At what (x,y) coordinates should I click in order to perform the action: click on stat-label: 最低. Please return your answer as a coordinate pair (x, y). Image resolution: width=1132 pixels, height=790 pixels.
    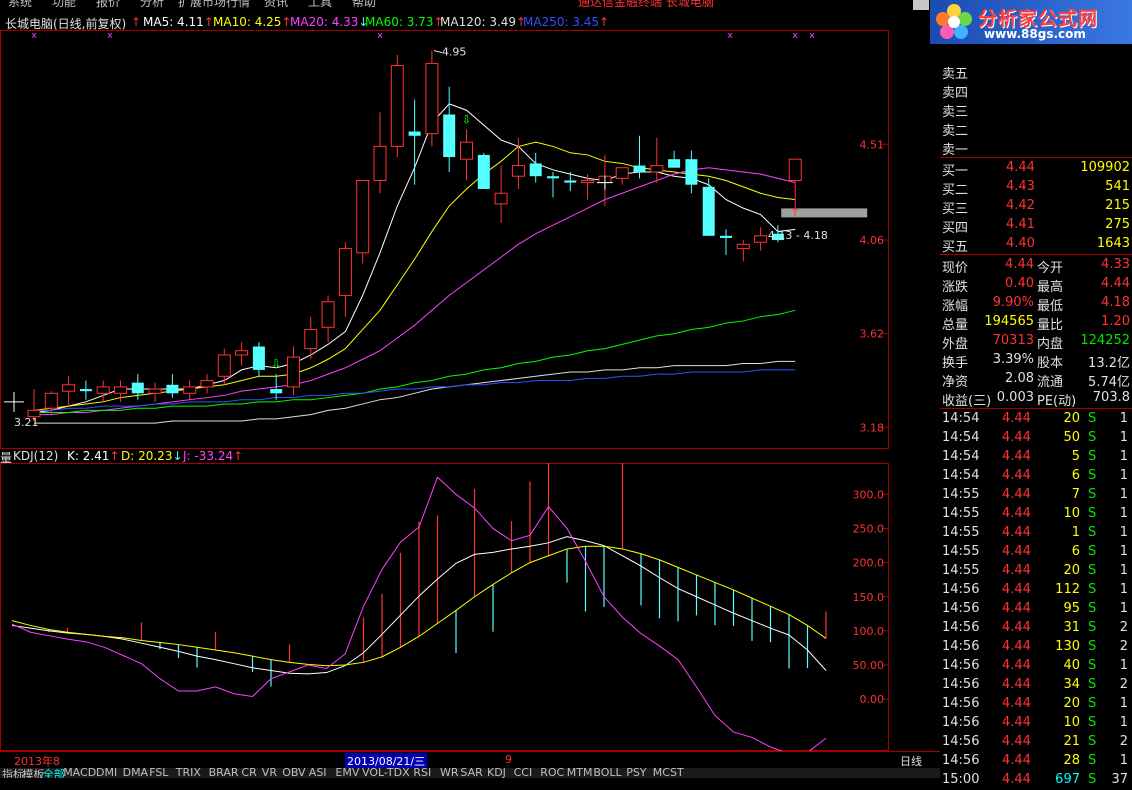
    Looking at the image, I should click on (1050, 306).